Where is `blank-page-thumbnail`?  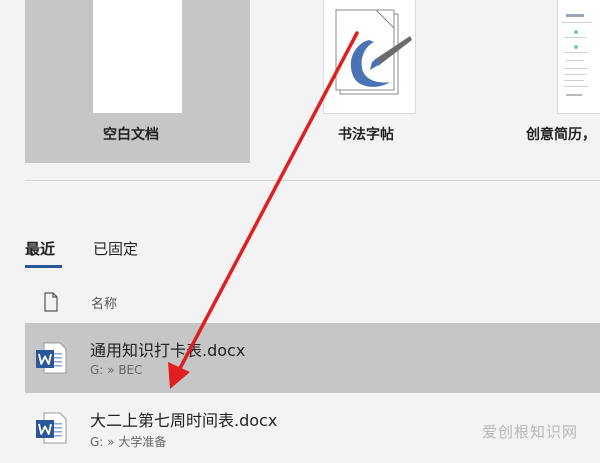
blank-page-thumbnail is located at coordinates (137, 56).